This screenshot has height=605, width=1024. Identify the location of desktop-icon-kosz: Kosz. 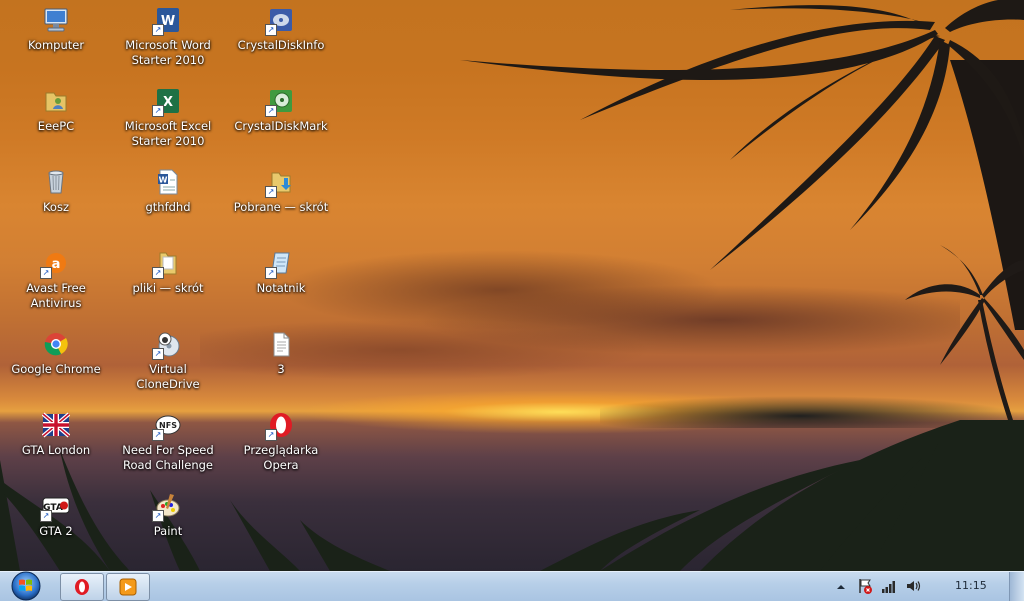
(56, 191).